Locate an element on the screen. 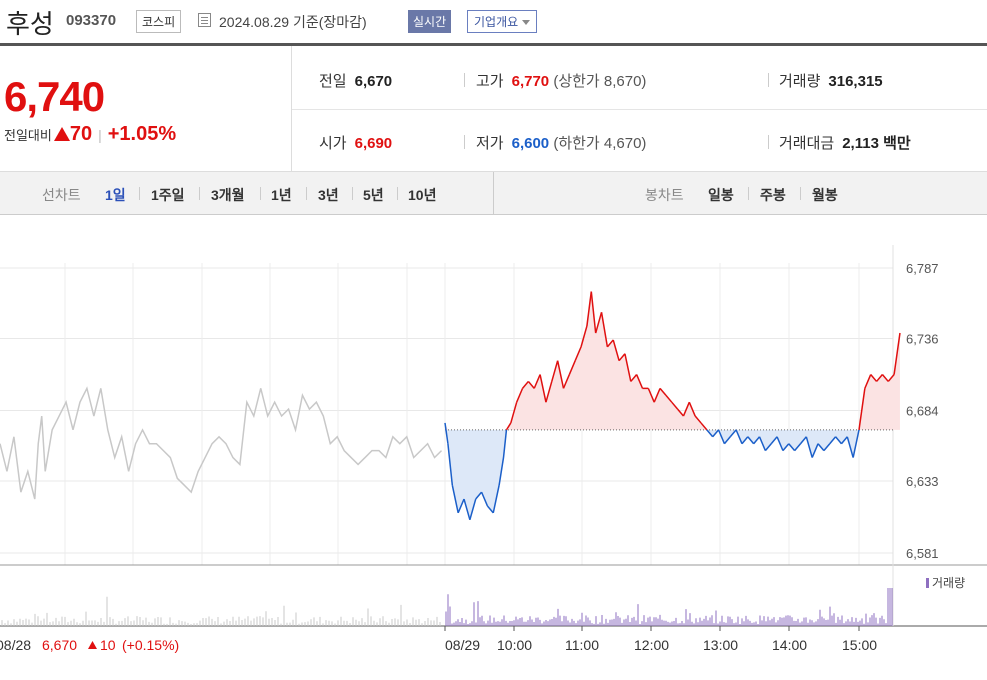 The height and width of the screenshot is (680, 987). y-tick-label: 6,633 is located at coordinates (922, 481).